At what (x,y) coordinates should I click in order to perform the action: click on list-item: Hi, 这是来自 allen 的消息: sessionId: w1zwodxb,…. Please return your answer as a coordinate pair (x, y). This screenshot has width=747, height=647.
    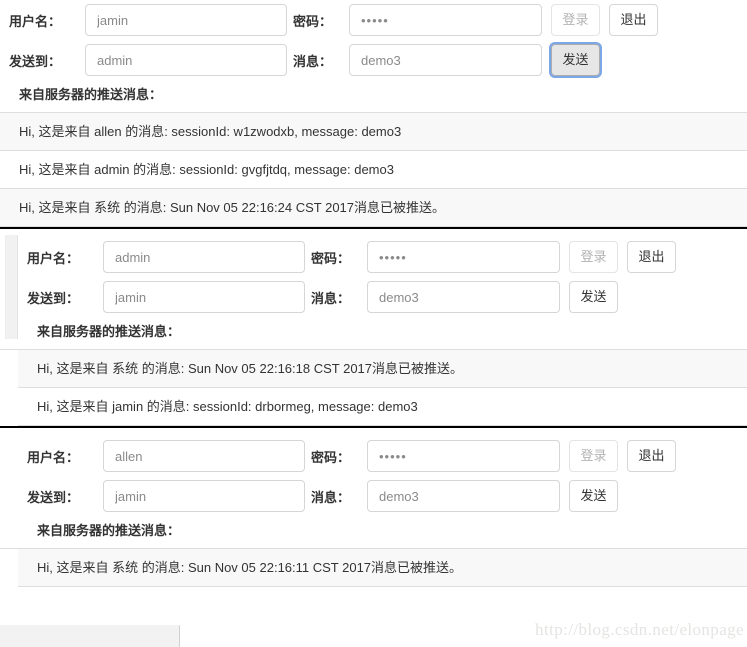
    Looking at the image, I should click on (373, 132).